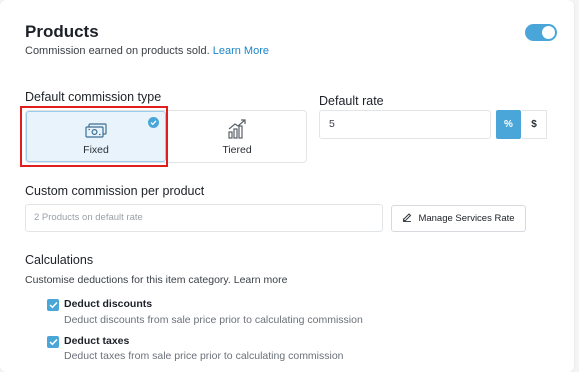 The image size is (579, 372). What do you see at coordinates (237, 150) in the screenshot?
I see `tiered-label: Tiered` at bounding box center [237, 150].